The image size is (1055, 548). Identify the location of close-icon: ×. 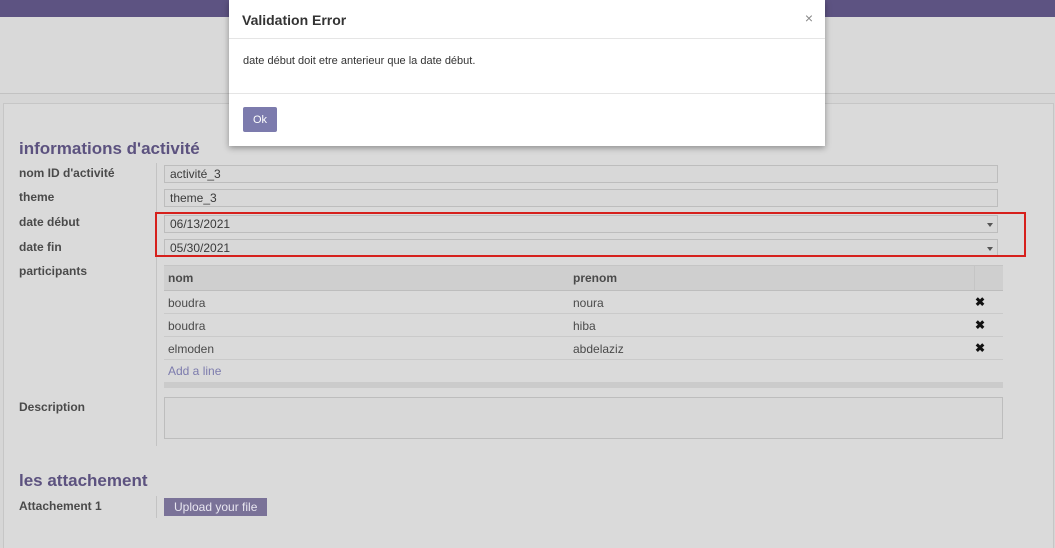
(809, 18).